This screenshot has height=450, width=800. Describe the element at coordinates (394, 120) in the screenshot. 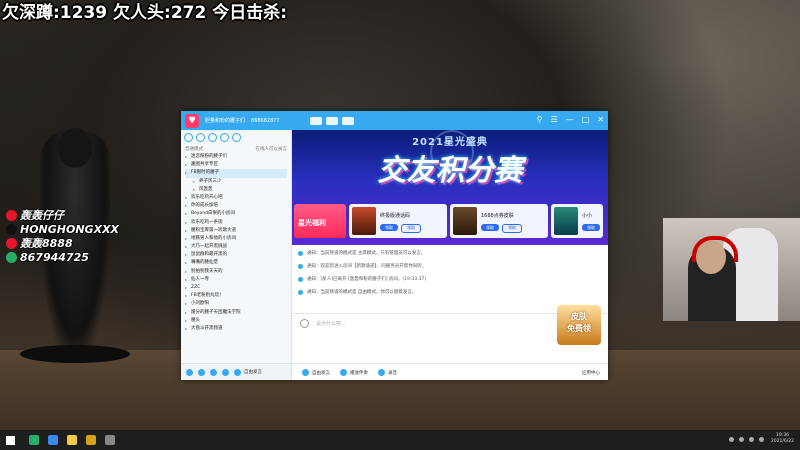

I see `window-titlebar: ♥ 胆量和粉的腰子们 868682877 ⚲ ☰ — □ ✕` at that location.